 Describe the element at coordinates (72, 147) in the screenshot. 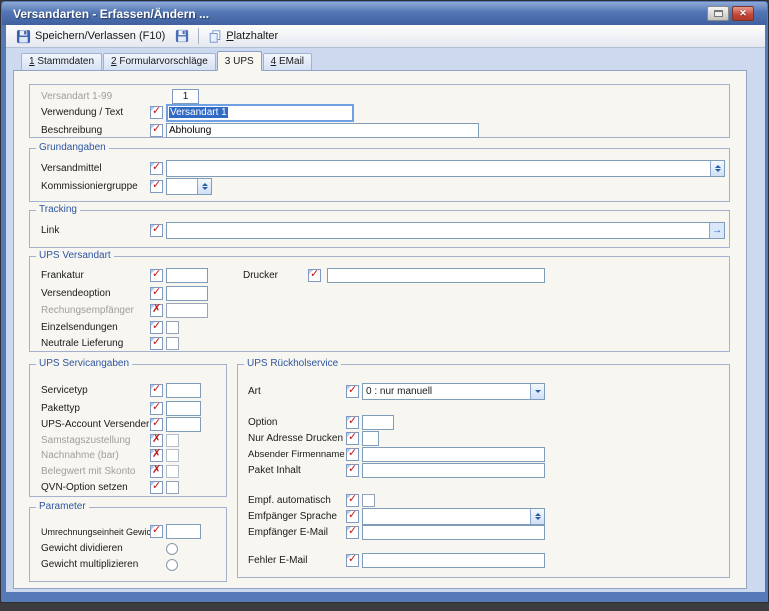

I see `group-title: Grundangaben` at that location.